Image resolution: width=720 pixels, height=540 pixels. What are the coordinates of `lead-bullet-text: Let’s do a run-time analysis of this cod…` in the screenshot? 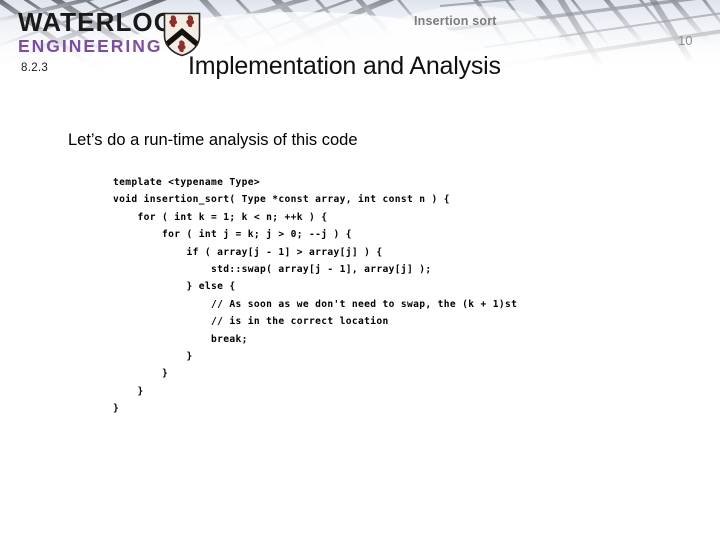 It's located at (213, 140).